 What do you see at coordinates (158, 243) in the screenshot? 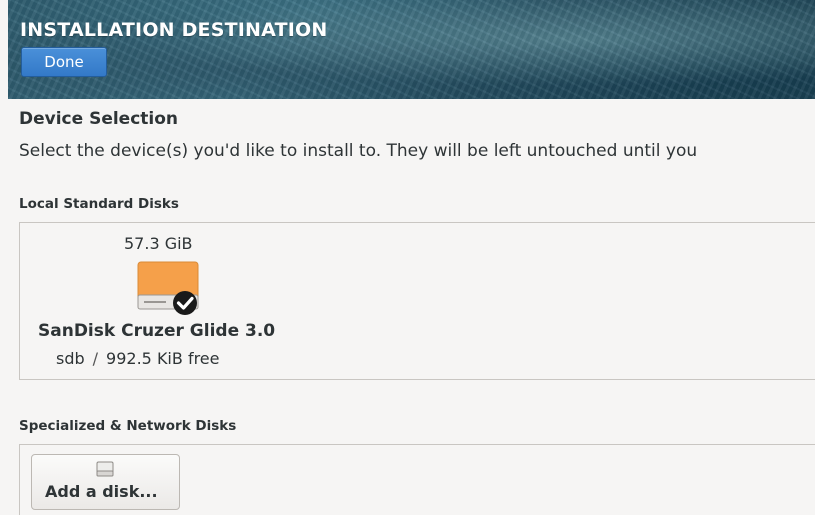
I see `disk-size: 57.3 GiB` at bounding box center [158, 243].